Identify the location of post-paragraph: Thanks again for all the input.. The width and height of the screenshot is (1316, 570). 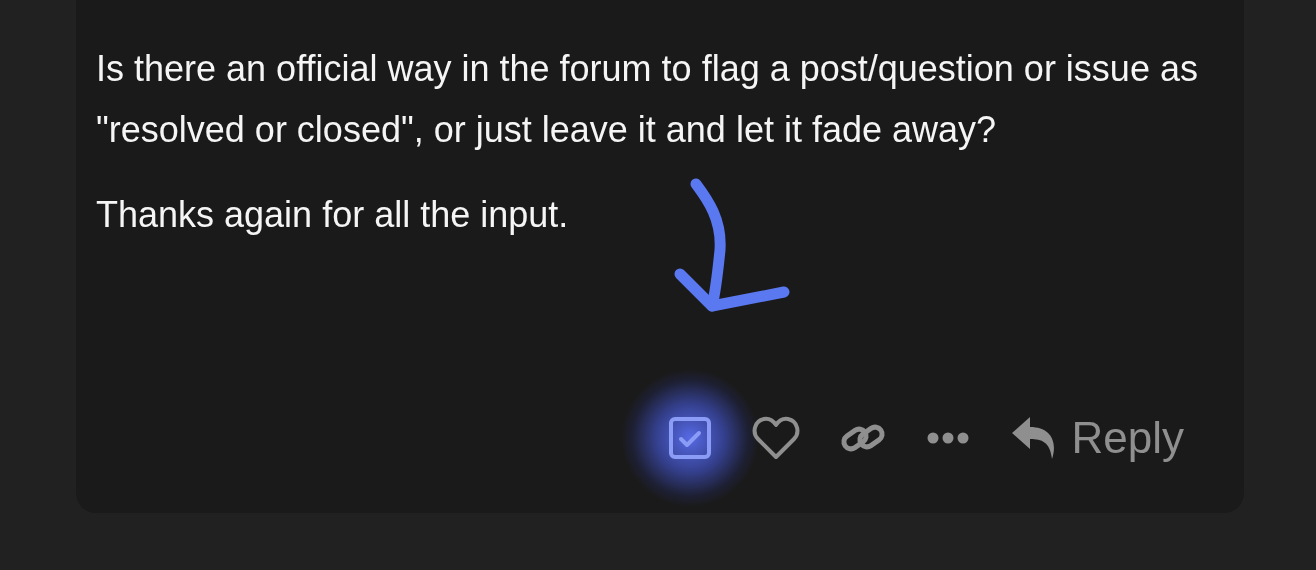
(333, 215).